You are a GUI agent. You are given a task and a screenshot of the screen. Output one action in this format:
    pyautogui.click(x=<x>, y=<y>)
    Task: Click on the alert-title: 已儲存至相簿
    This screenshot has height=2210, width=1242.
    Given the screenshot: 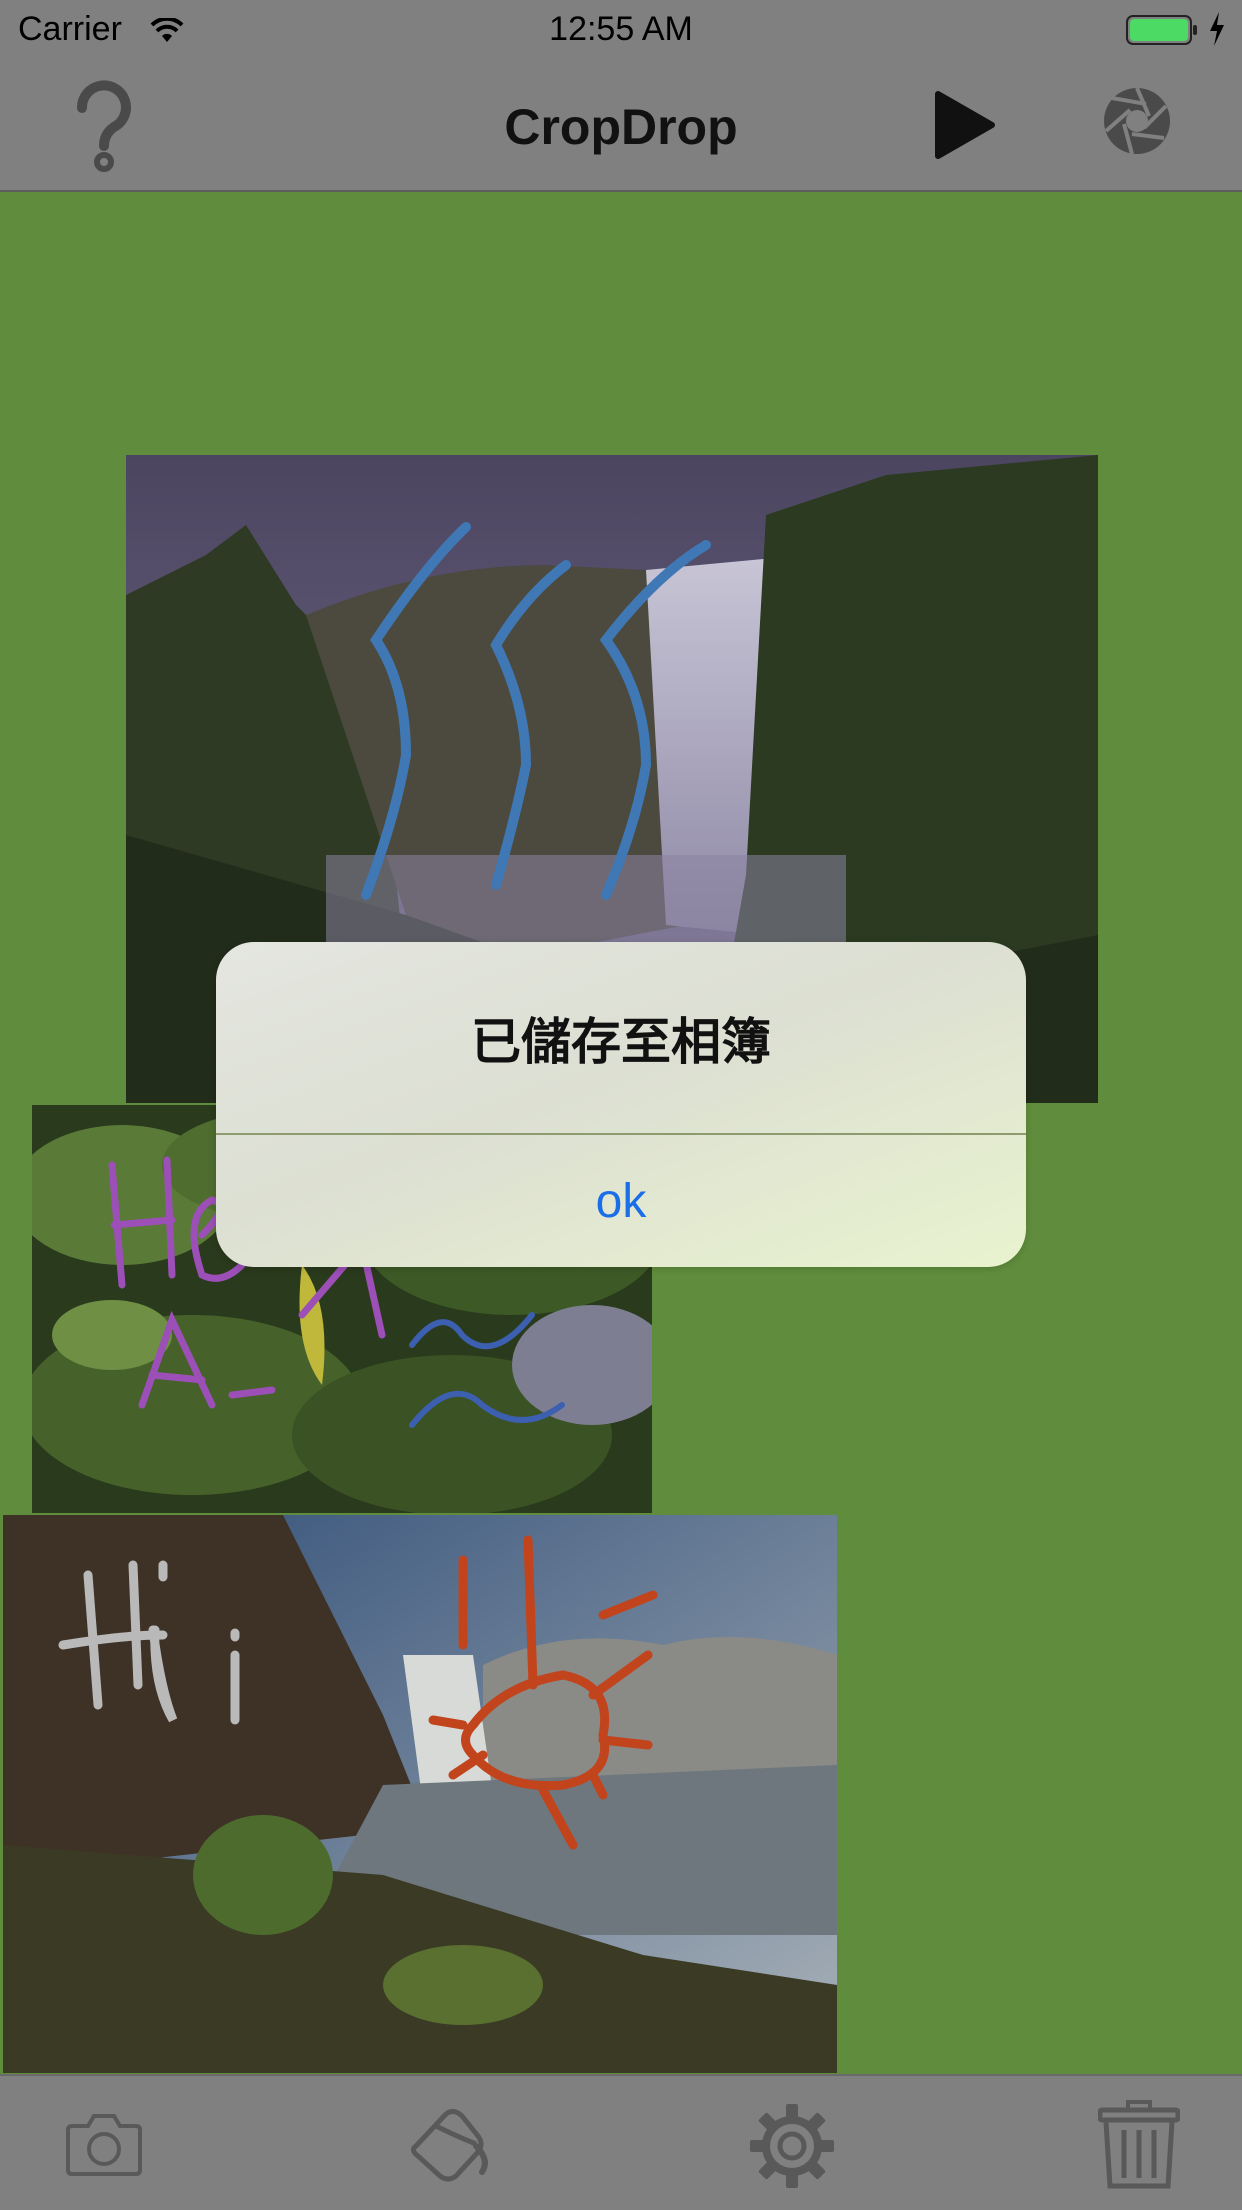 What is the action you would take?
    pyautogui.click(x=621, y=1042)
    